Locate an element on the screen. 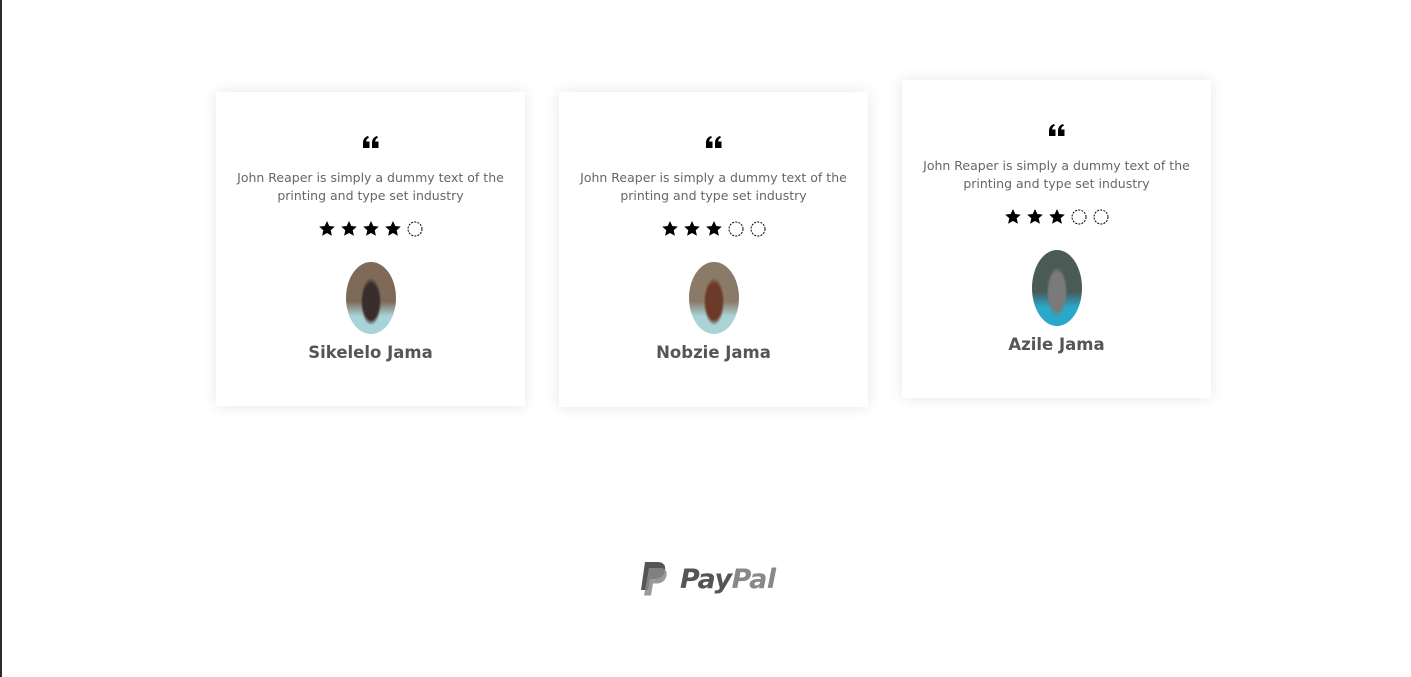 The height and width of the screenshot is (677, 1411). reviewer-name: Azile Jama is located at coordinates (1056, 344).